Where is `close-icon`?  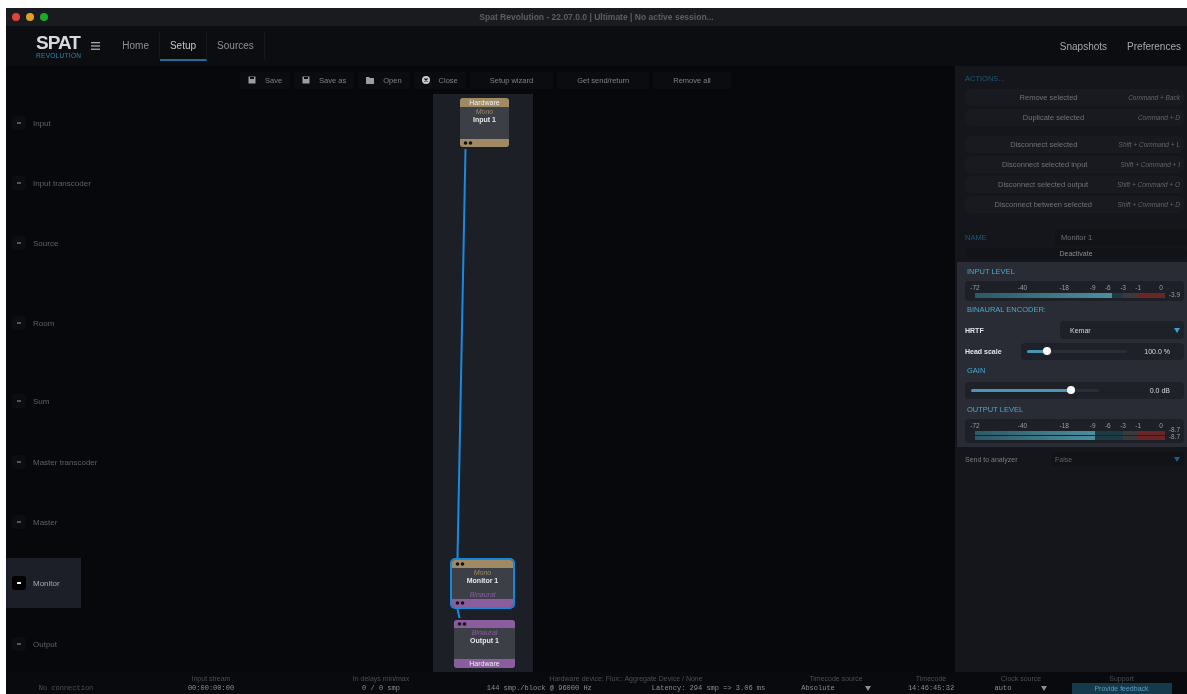
close-icon is located at coordinates (425, 80).